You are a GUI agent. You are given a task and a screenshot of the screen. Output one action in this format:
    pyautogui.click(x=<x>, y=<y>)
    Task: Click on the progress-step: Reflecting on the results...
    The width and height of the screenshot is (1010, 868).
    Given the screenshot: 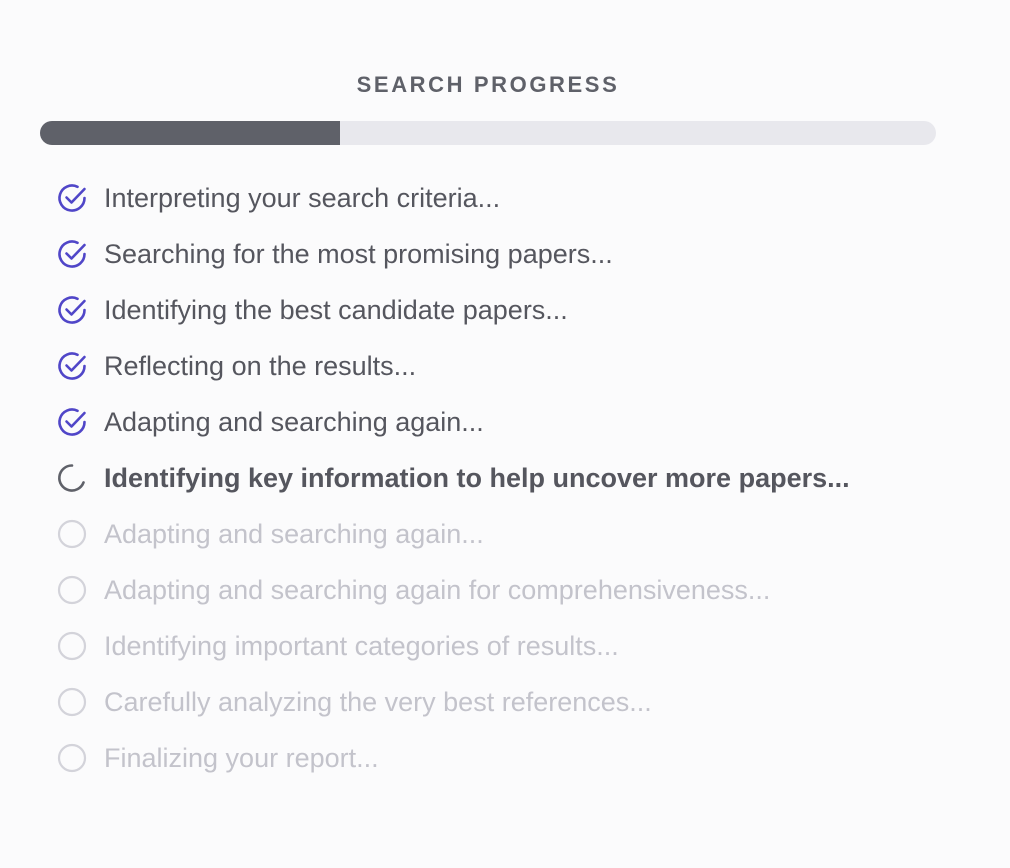 What is the action you would take?
    pyautogui.click(x=526, y=366)
    